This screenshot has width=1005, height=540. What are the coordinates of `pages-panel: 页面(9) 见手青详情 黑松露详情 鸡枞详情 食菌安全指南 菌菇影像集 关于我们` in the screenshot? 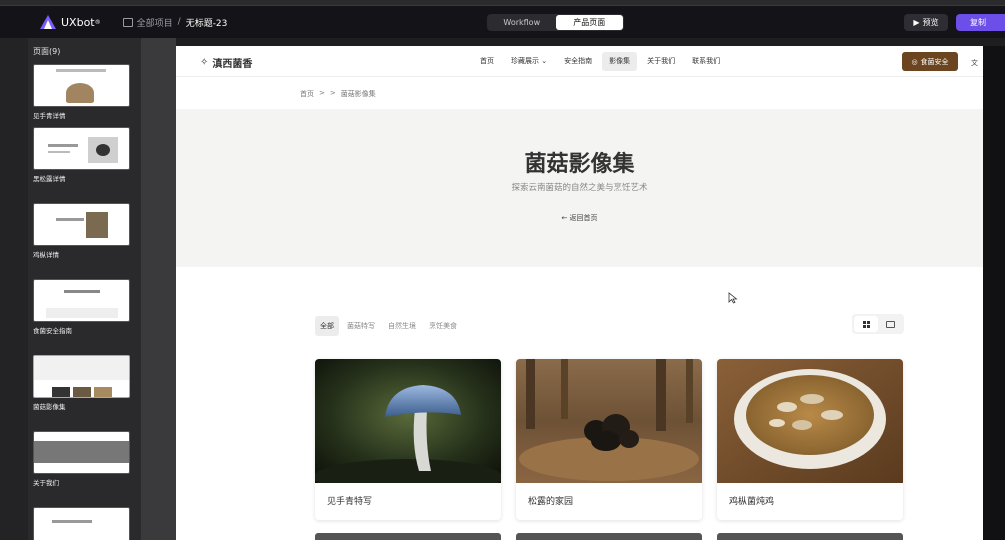 It's located at (70, 289).